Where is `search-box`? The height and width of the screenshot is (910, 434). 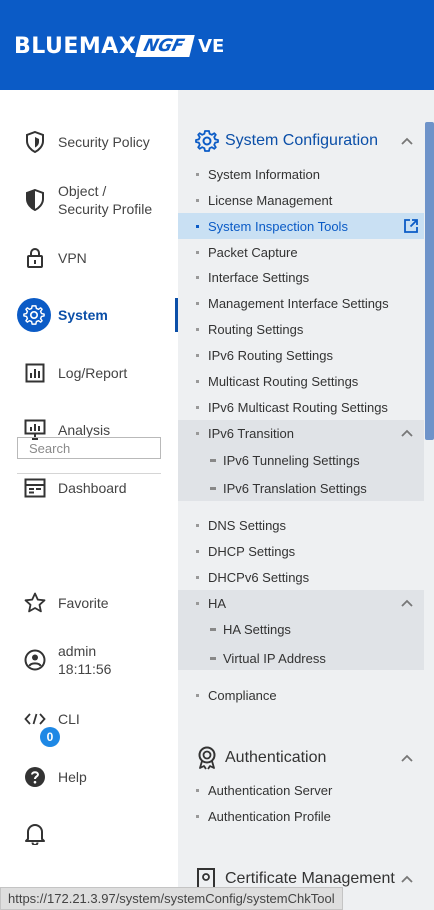
search-box is located at coordinates (89, 448).